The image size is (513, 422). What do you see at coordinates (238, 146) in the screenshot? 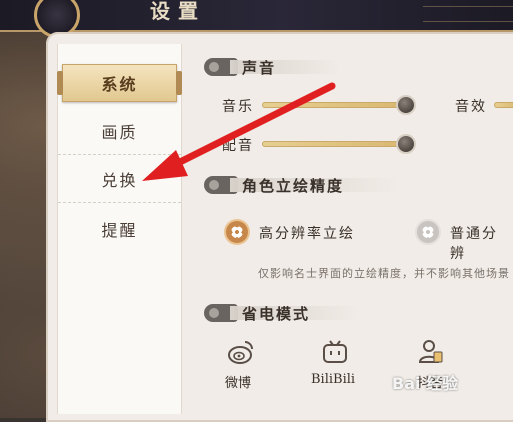
I see `voice-label: 配音` at bounding box center [238, 146].